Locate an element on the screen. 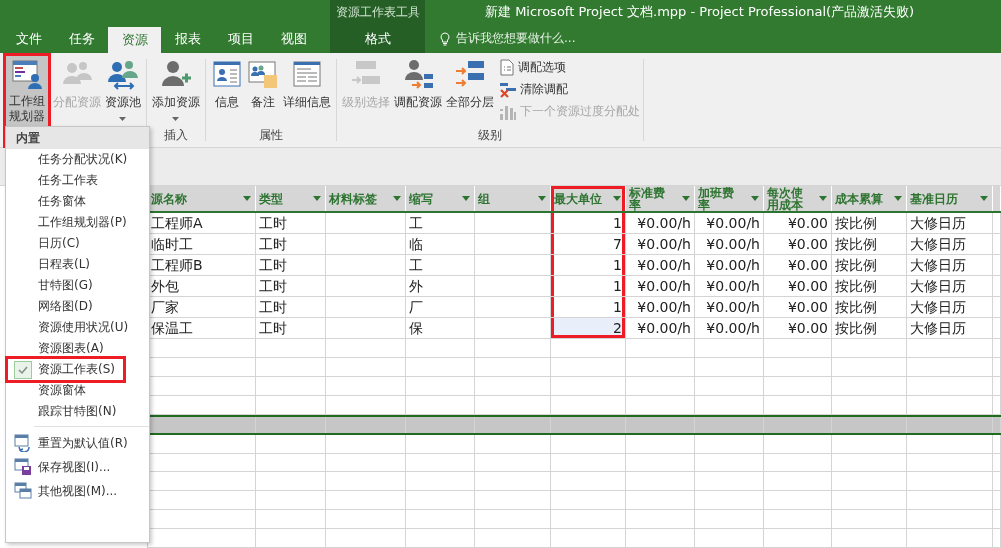 The width and height of the screenshot is (1001, 548). menu-header: 内置 is located at coordinates (77, 138).